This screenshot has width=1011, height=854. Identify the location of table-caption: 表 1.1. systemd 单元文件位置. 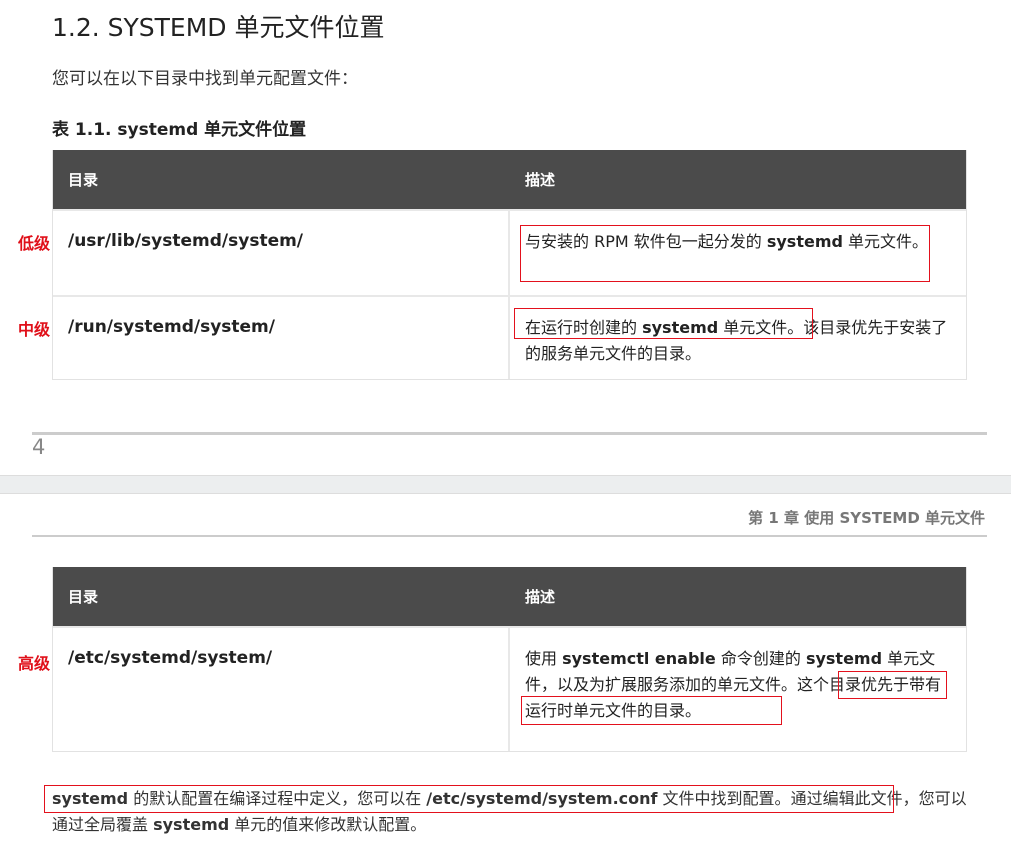
(179, 130).